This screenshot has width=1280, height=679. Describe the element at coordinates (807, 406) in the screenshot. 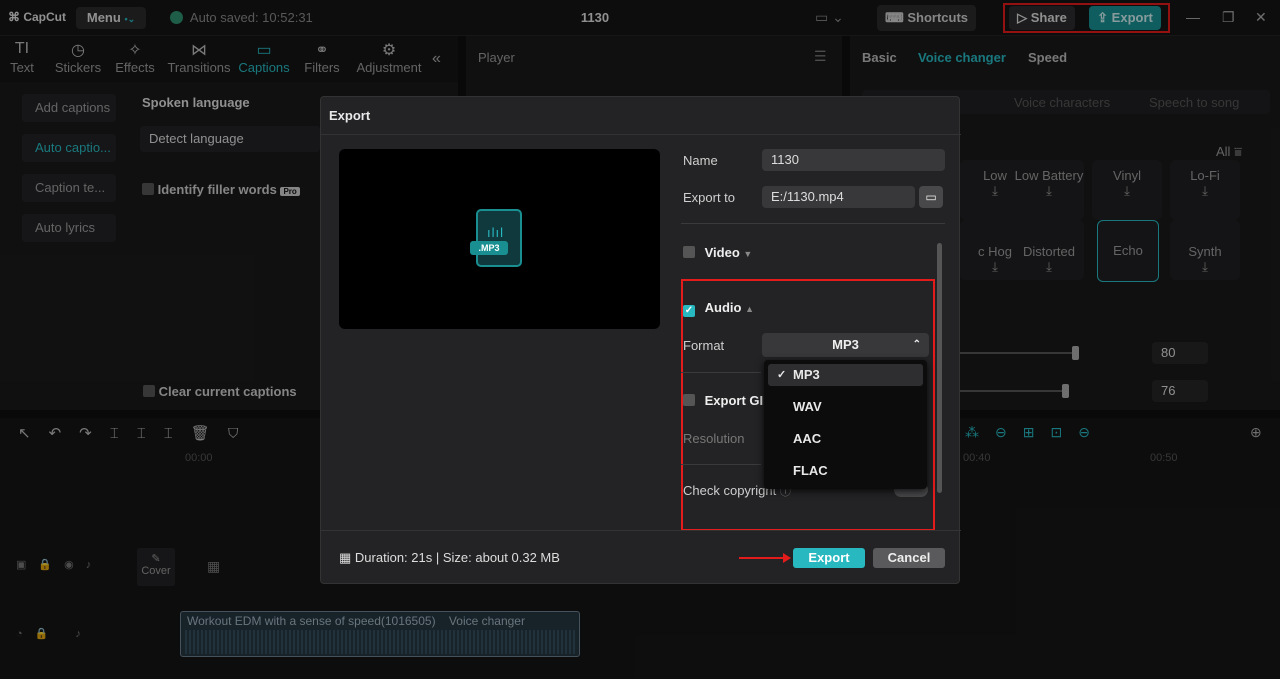

I see `format-option-label: WAV` at that location.